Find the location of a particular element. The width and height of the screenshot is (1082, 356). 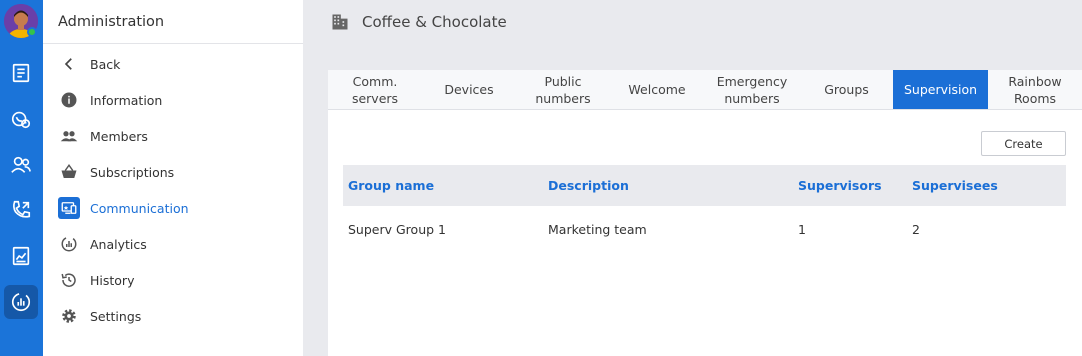

nav-item-settings: Settings is located at coordinates (173, 316).